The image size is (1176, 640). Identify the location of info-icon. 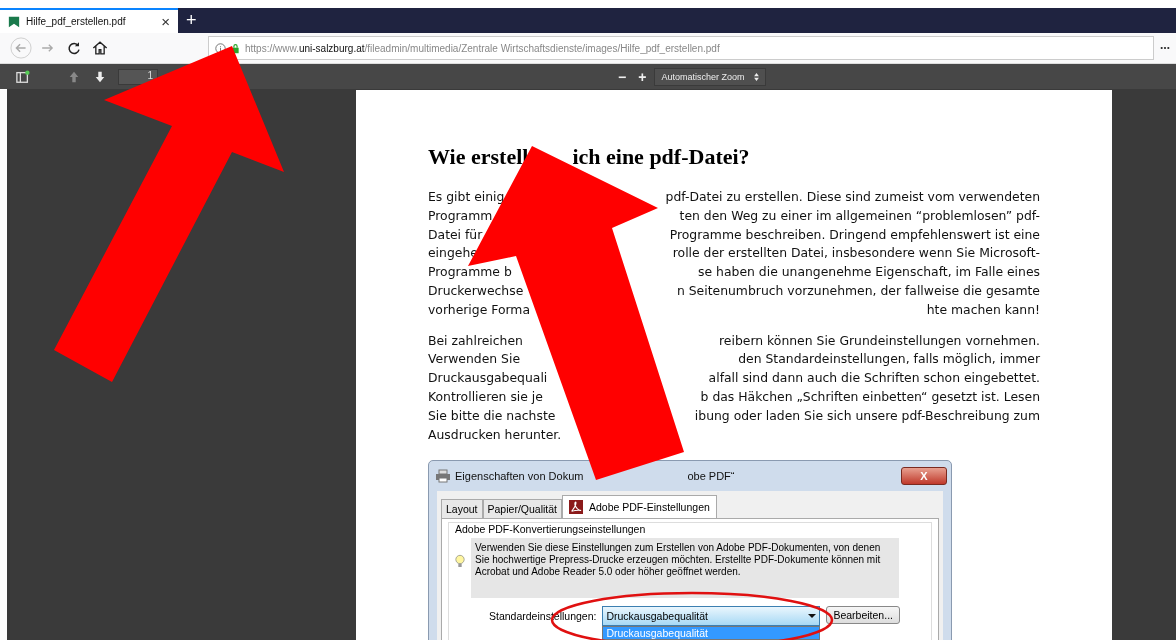
(220, 48).